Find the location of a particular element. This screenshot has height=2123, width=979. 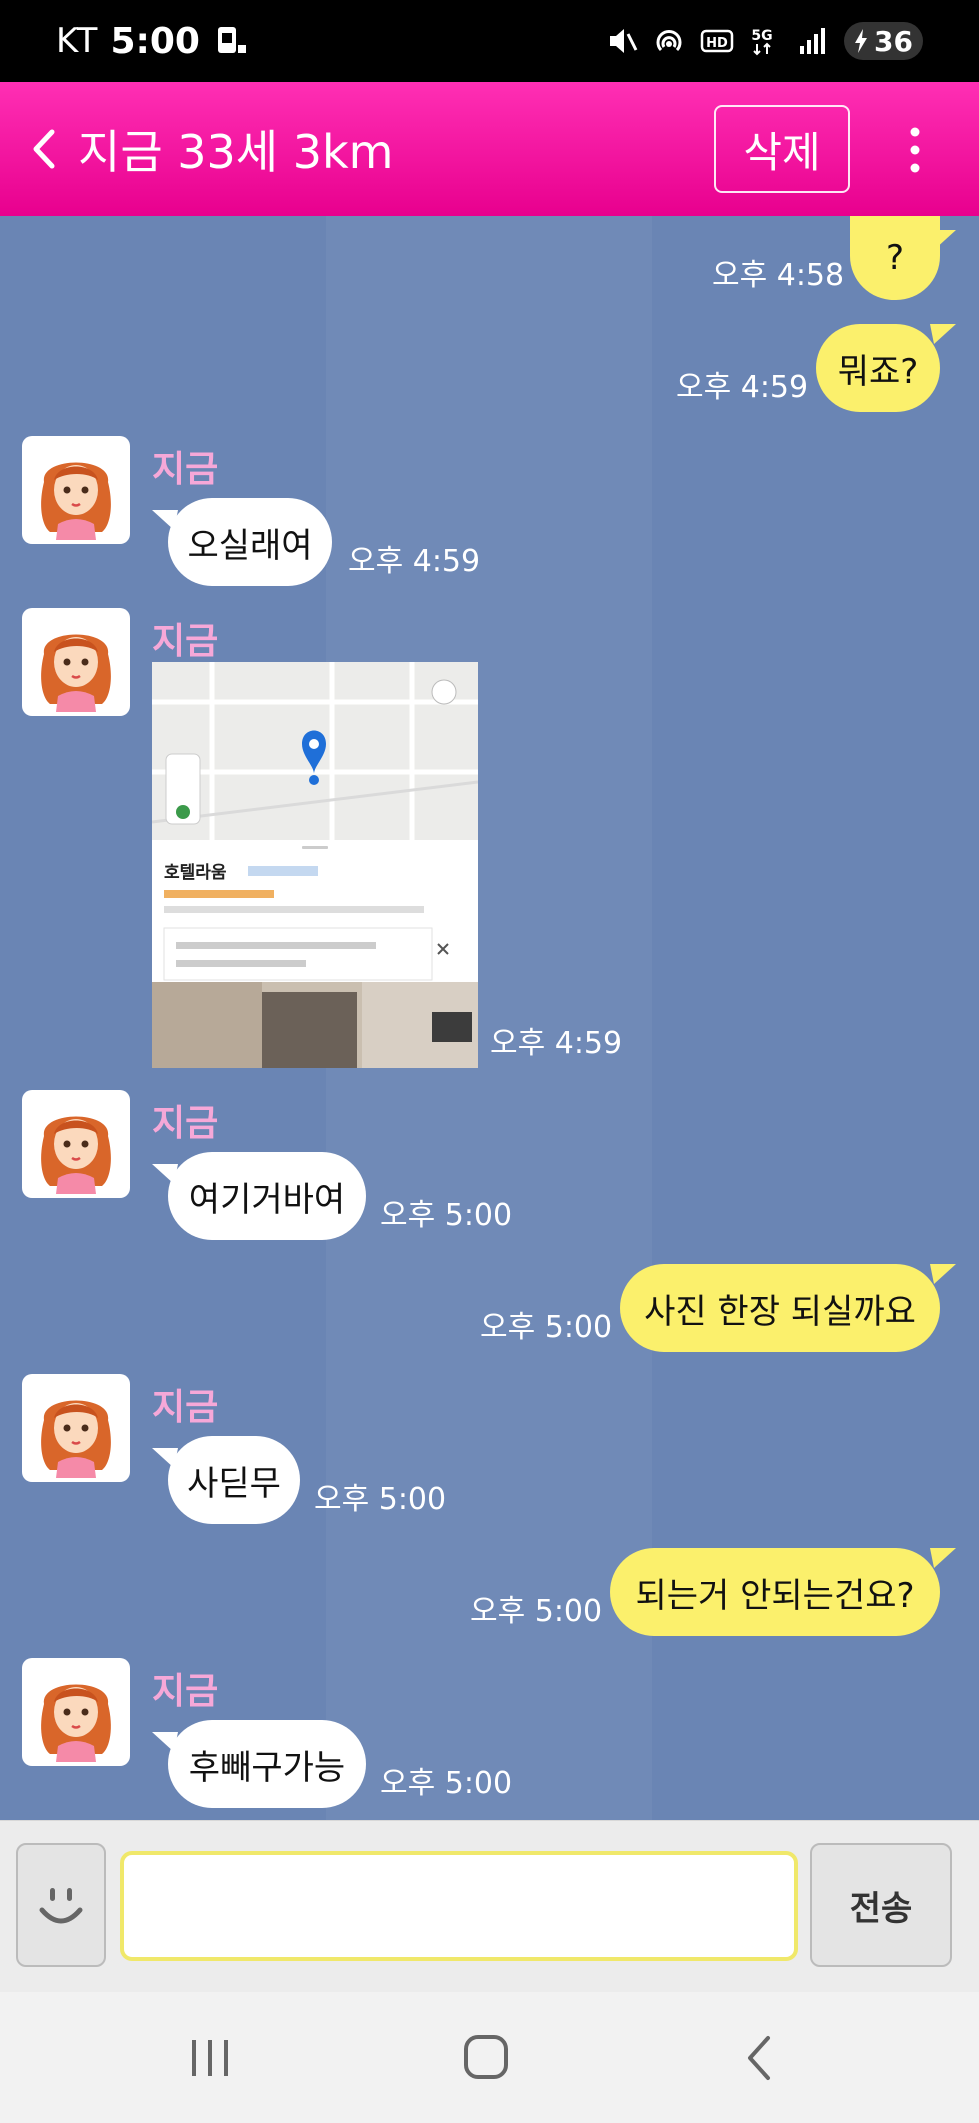

battery-indicator: 36 is located at coordinates (883, 41).